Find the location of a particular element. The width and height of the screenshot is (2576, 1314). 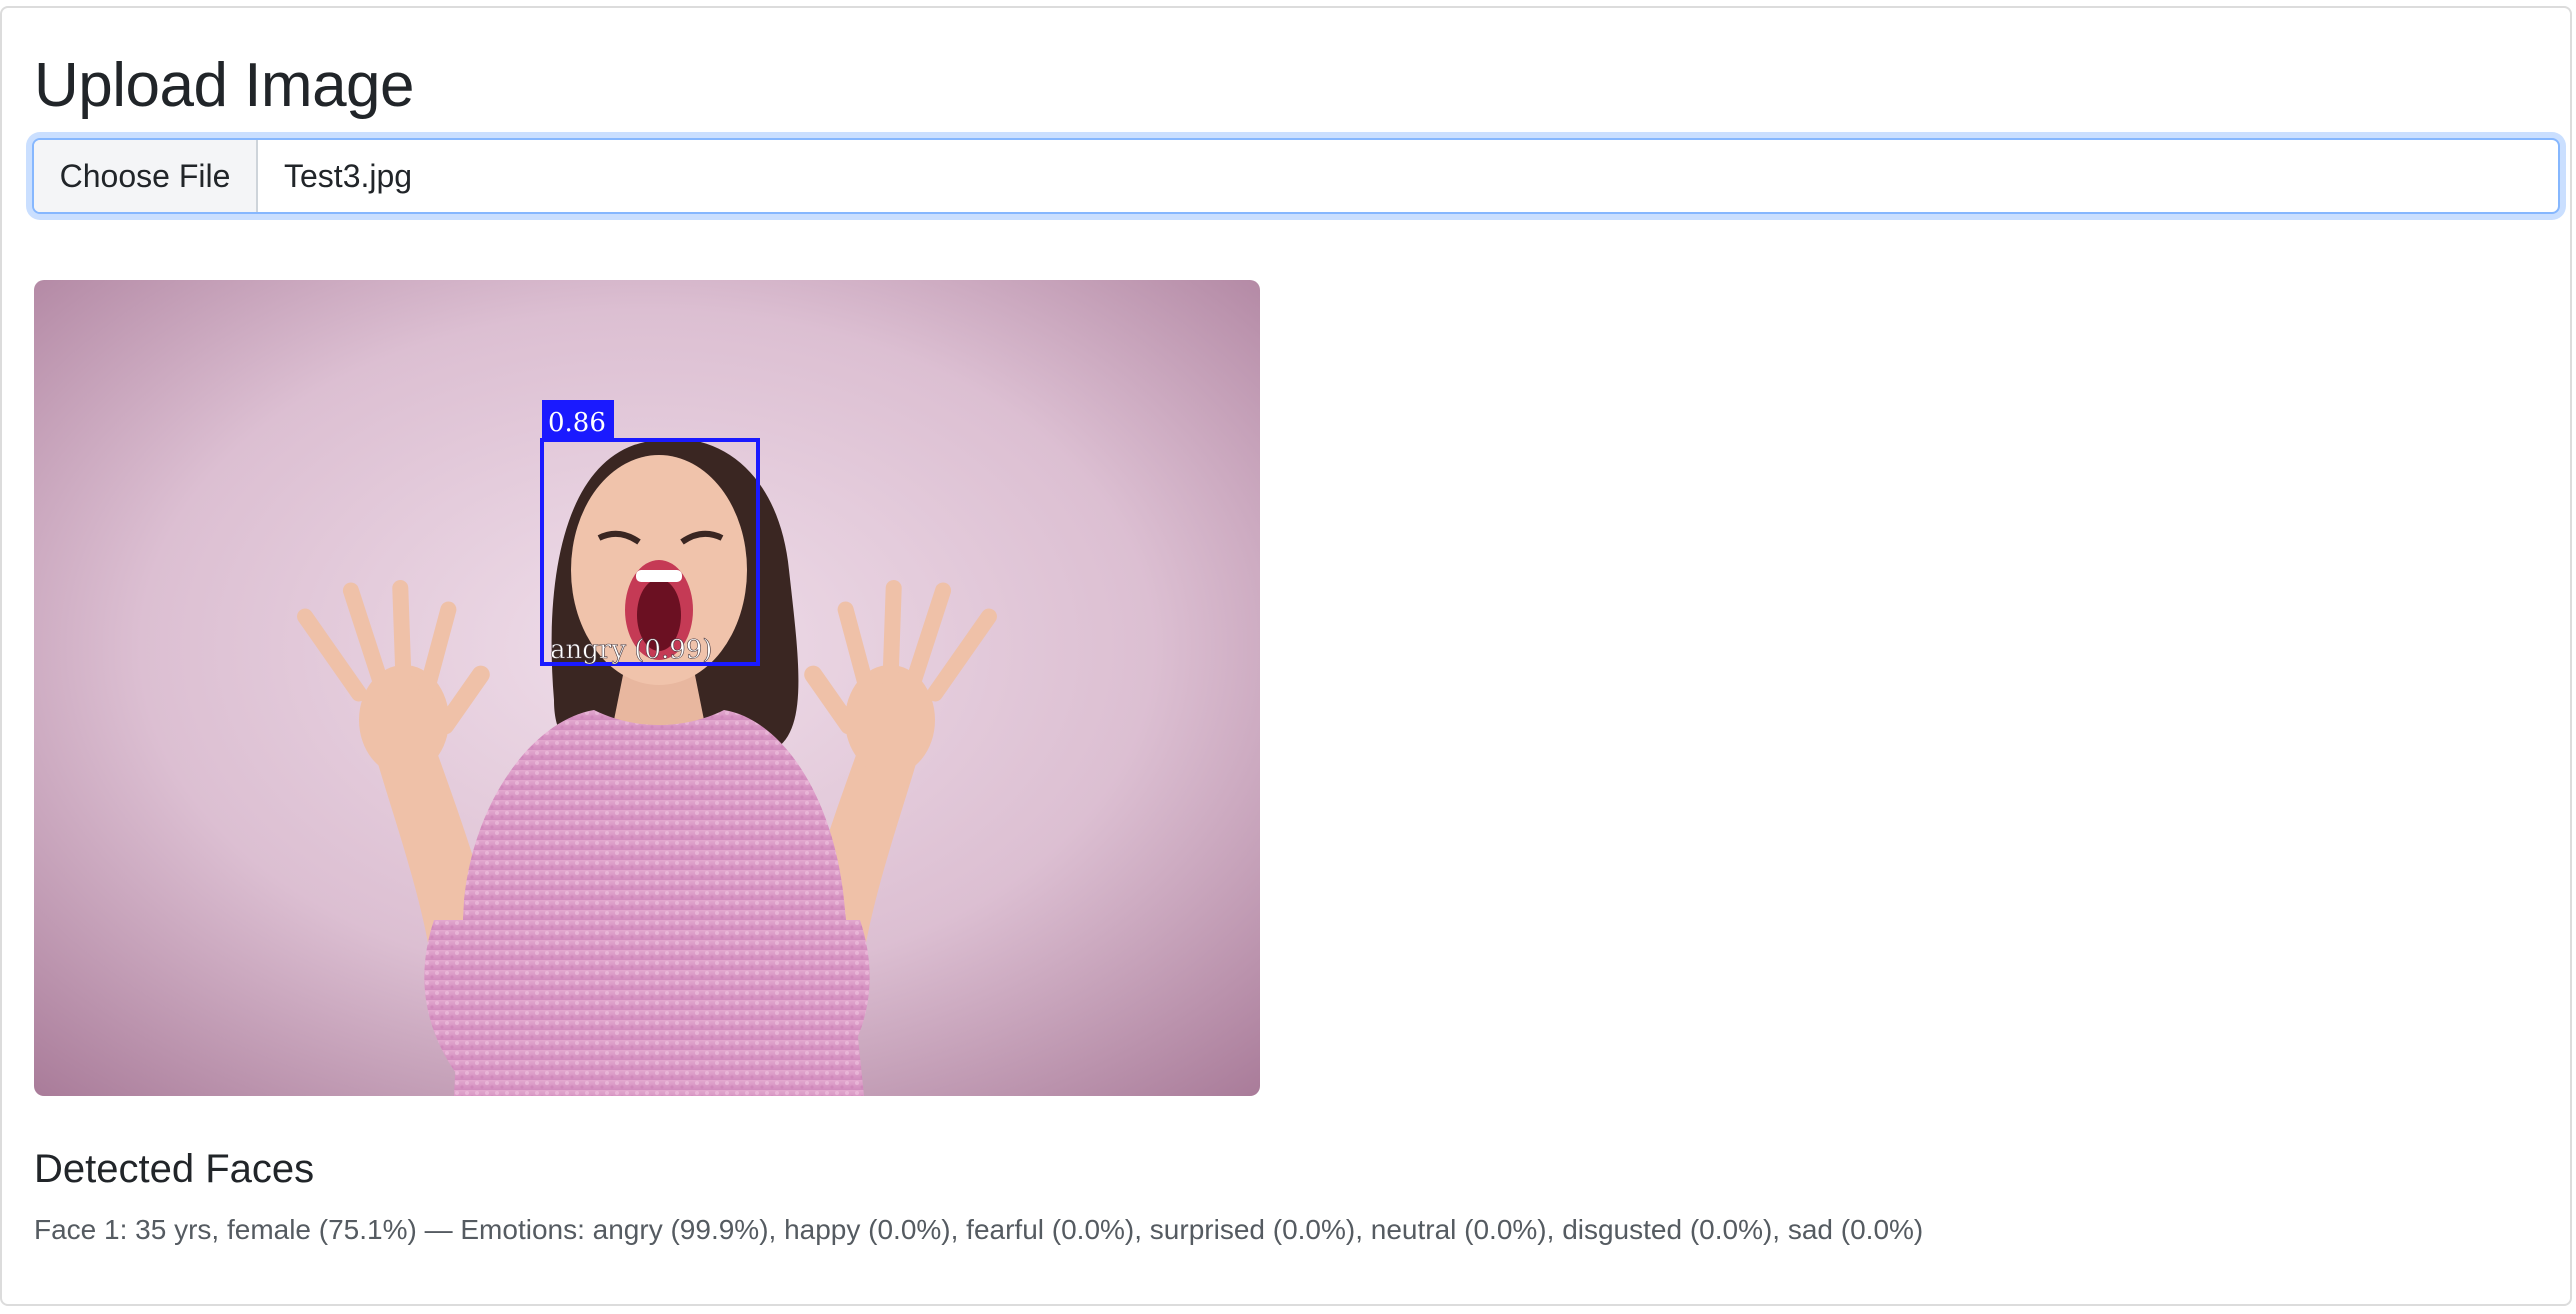

file-input: Choose File Test3.jpg is located at coordinates (1296, 176).